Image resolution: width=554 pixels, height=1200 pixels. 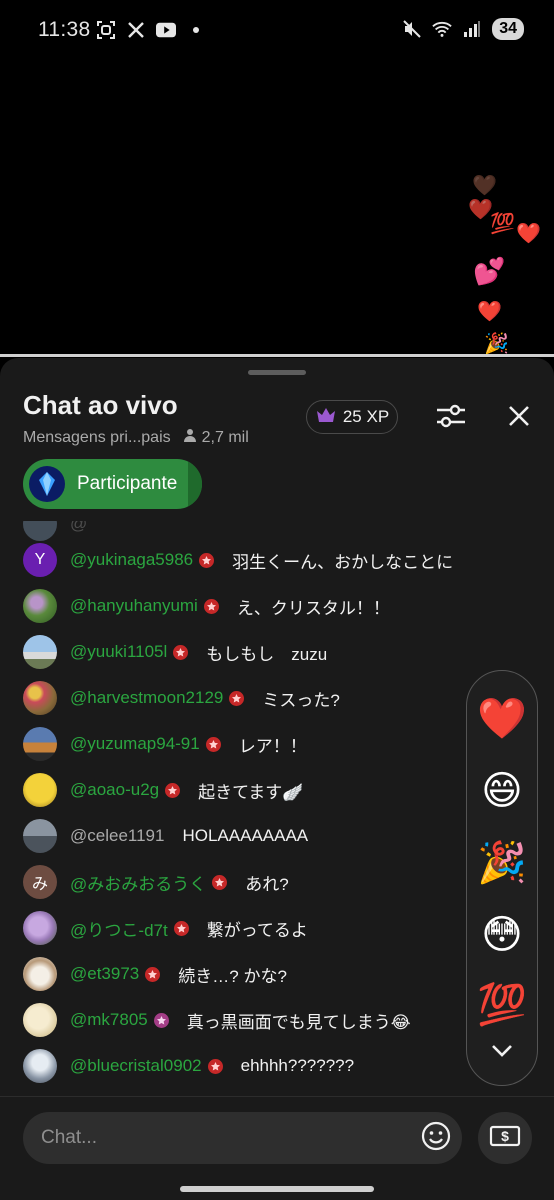 I want to click on message-text: ehhhh???????, so click(x=297, y=1065).